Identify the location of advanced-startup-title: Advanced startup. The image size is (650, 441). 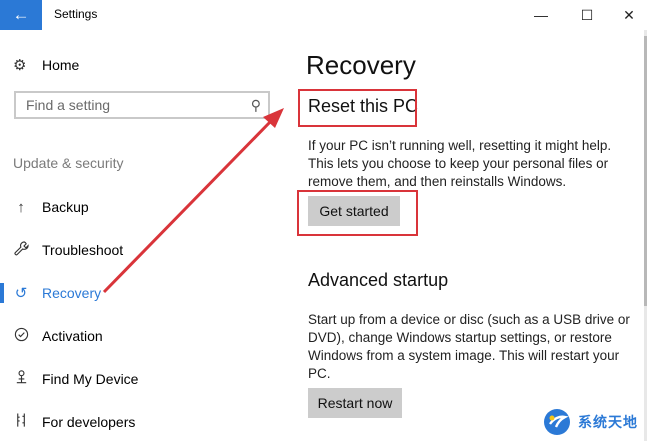
(378, 280).